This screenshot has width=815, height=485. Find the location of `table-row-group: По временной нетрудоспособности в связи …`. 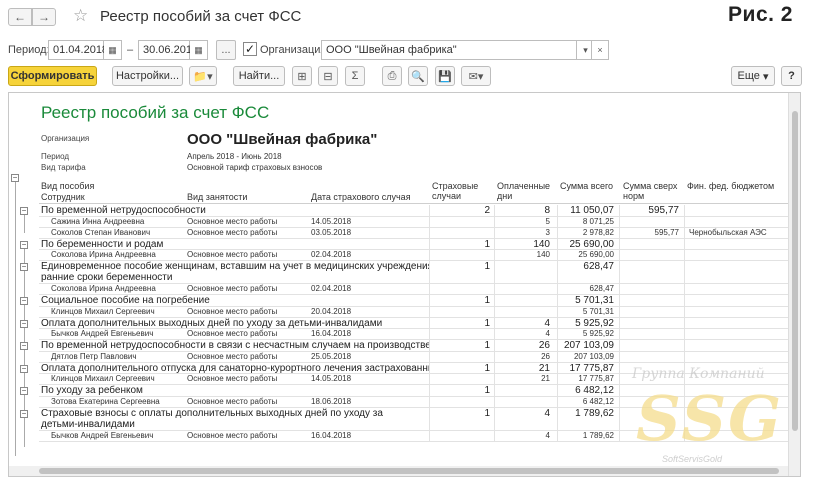

table-row-group: По временной нетрудоспособности в связи … is located at coordinates (413, 346).